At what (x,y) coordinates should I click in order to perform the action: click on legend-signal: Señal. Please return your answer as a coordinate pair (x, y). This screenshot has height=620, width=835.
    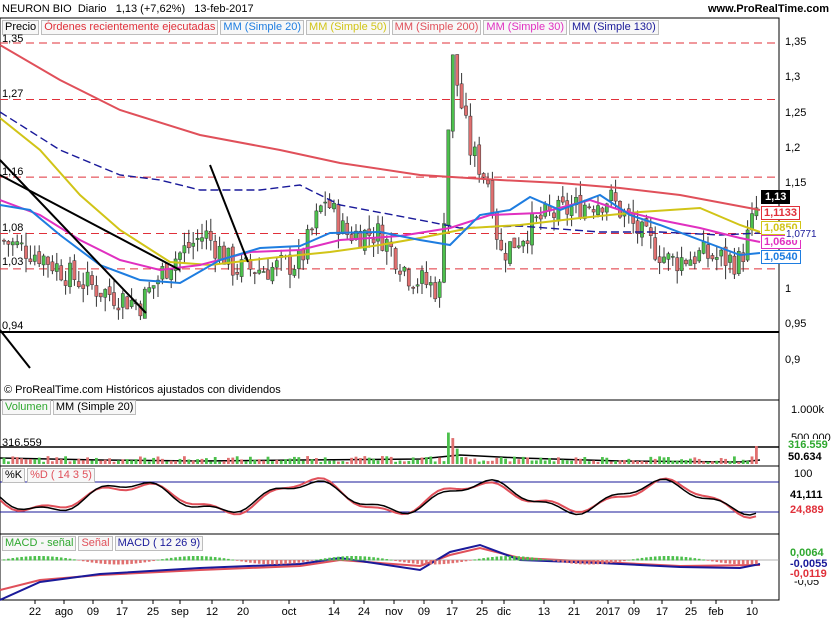
    Looking at the image, I should click on (95, 543).